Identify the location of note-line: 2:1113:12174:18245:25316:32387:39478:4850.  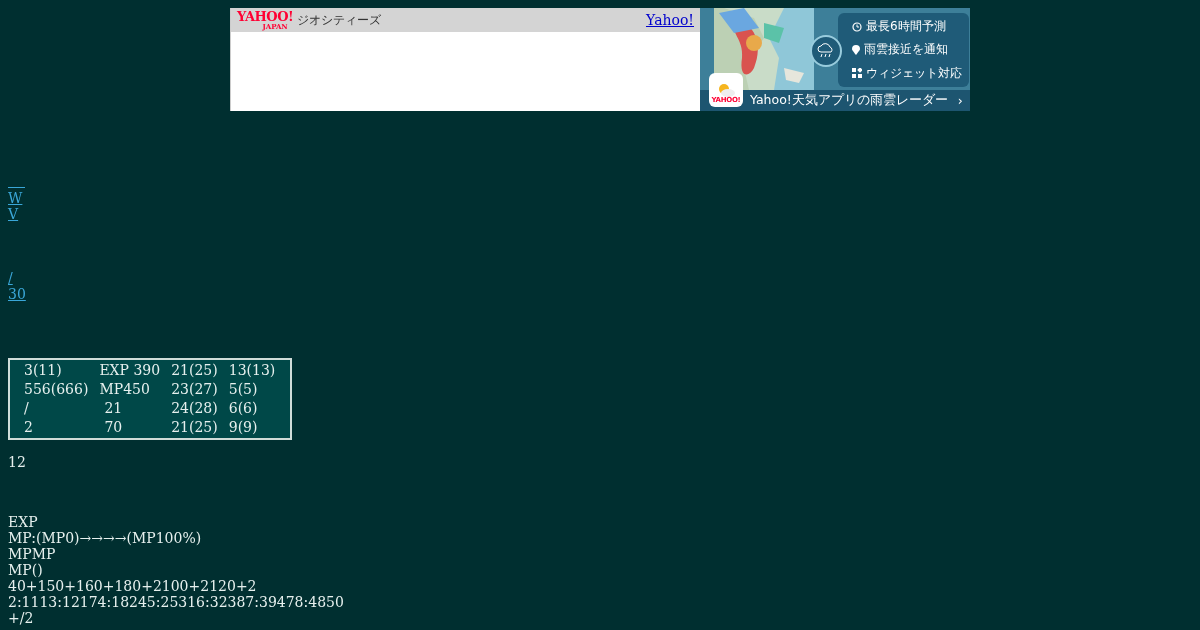
(176, 602).